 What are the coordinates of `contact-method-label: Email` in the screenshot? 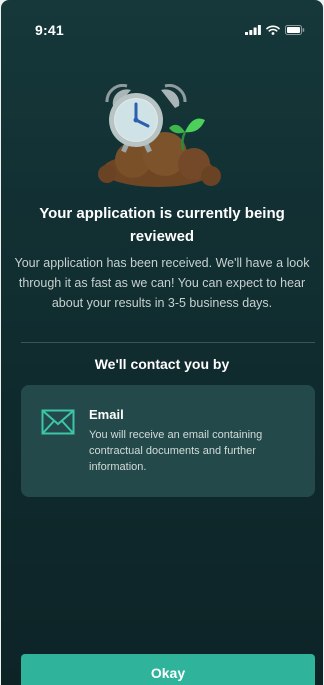 It's located at (106, 414).